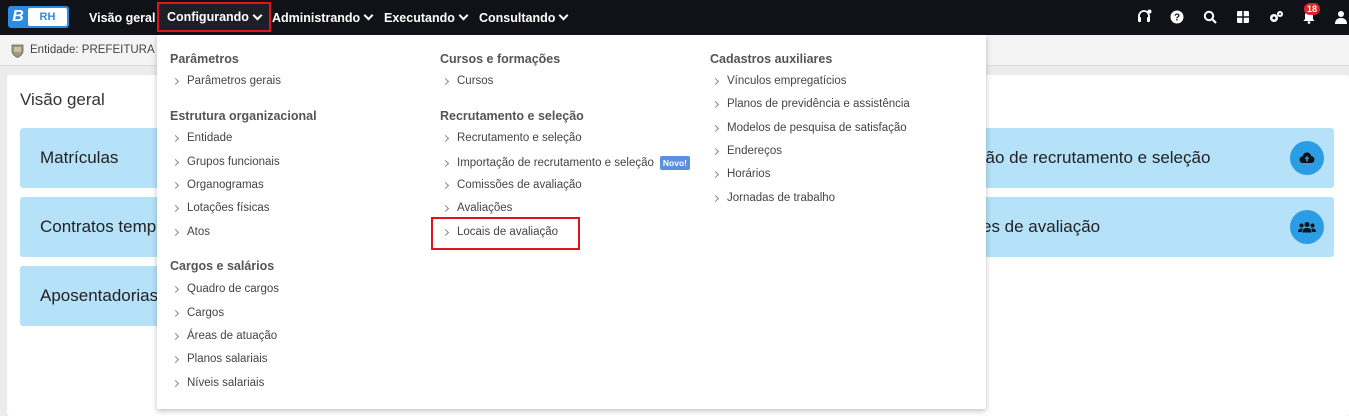 This screenshot has height=416, width=1349. What do you see at coordinates (225, 185) in the screenshot?
I see `menu-item-label: Organogramas` at bounding box center [225, 185].